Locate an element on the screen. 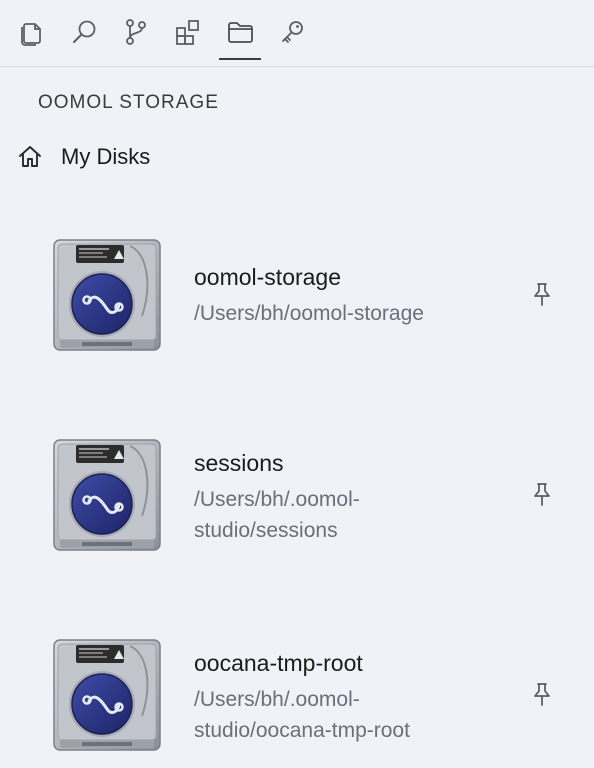 Image resolution: width=594 pixels, height=768 pixels. extensions-icon is located at coordinates (187, 32).